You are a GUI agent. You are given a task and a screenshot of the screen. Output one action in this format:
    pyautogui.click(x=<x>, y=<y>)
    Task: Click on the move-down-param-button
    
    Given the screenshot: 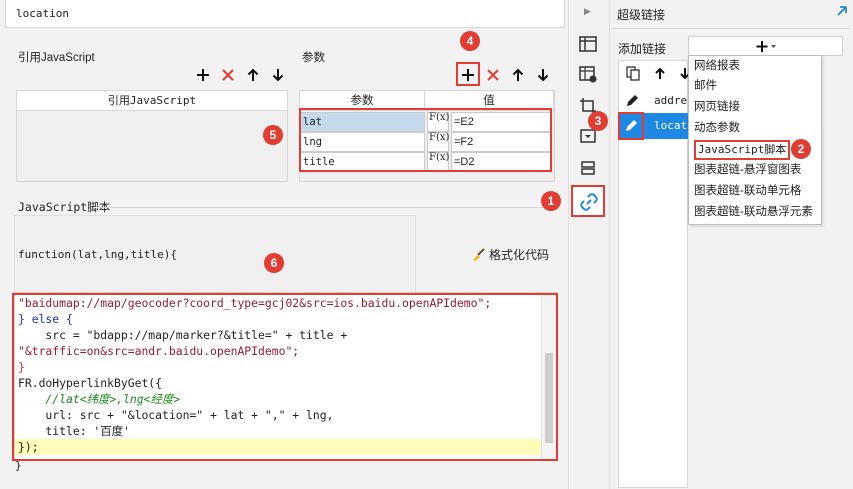 What is the action you would take?
    pyautogui.click(x=543, y=75)
    